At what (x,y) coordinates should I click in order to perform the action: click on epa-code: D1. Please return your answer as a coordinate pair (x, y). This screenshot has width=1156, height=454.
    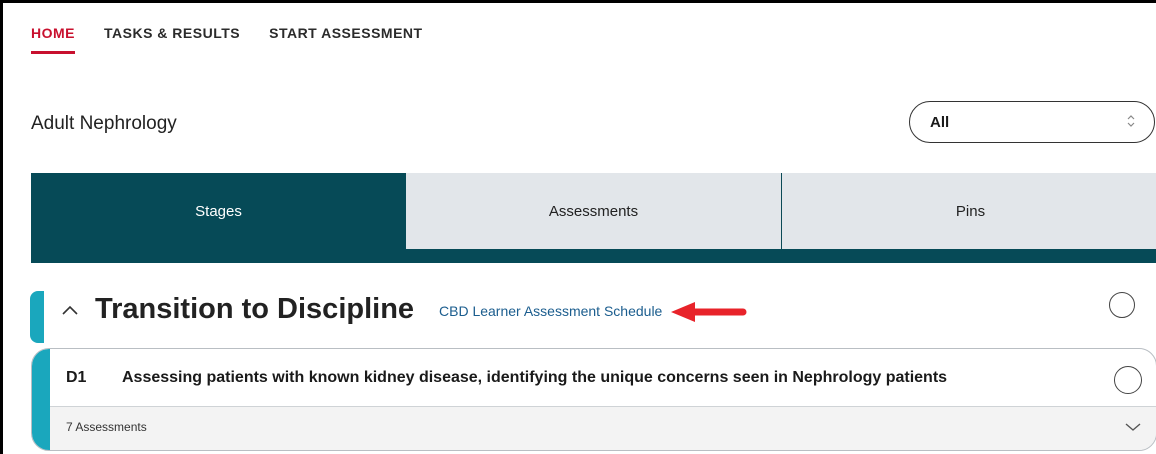
    Looking at the image, I should click on (76, 377).